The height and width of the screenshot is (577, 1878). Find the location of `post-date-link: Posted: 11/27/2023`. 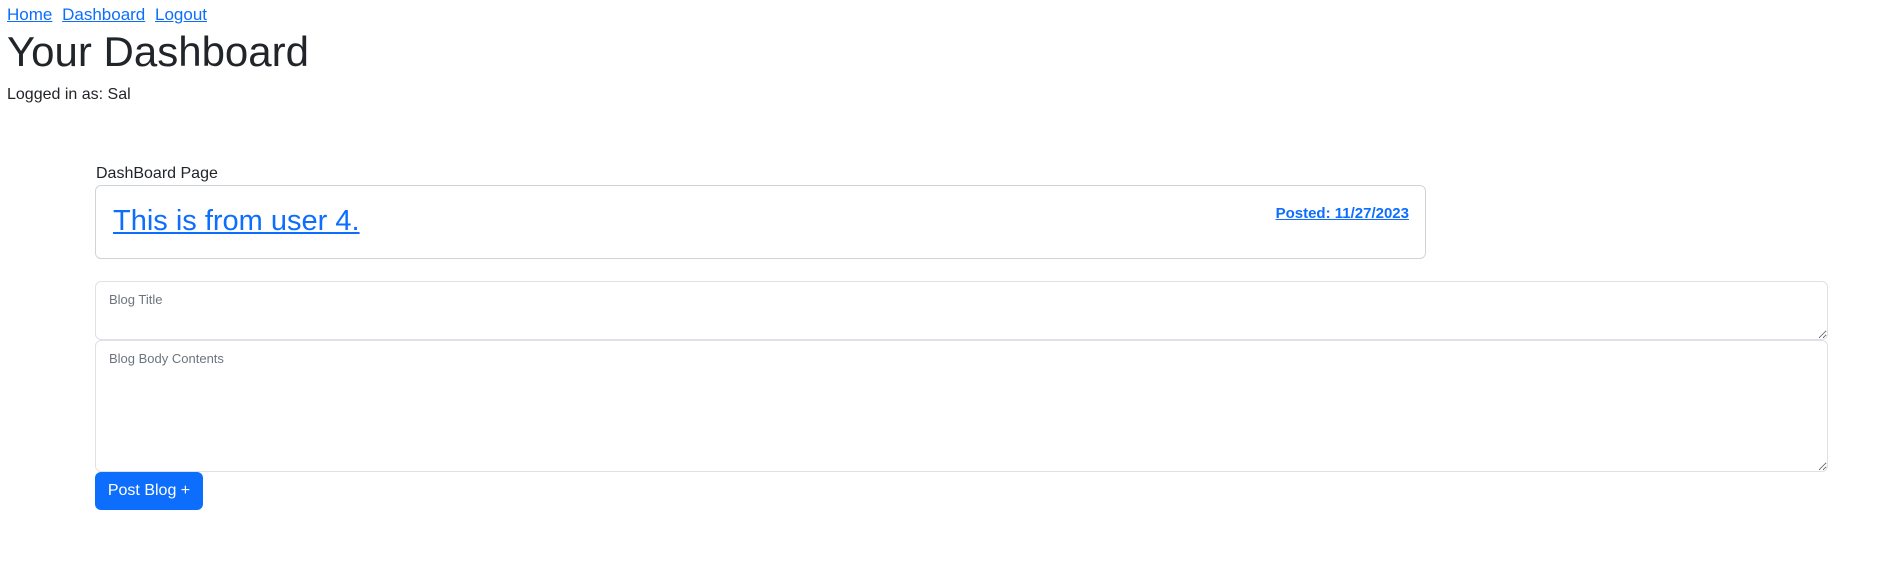

post-date-link: Posted: 11/27/2023 is located at coordinates (1342, 214).